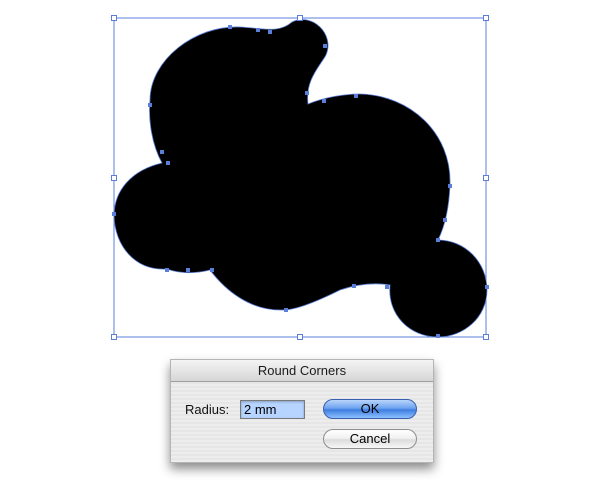 The image size is (600, 482). What do you see at coordinates (370, 439) in the screenshot?
I see `cancel-button: Cancel` at bounding box center [370, 439].